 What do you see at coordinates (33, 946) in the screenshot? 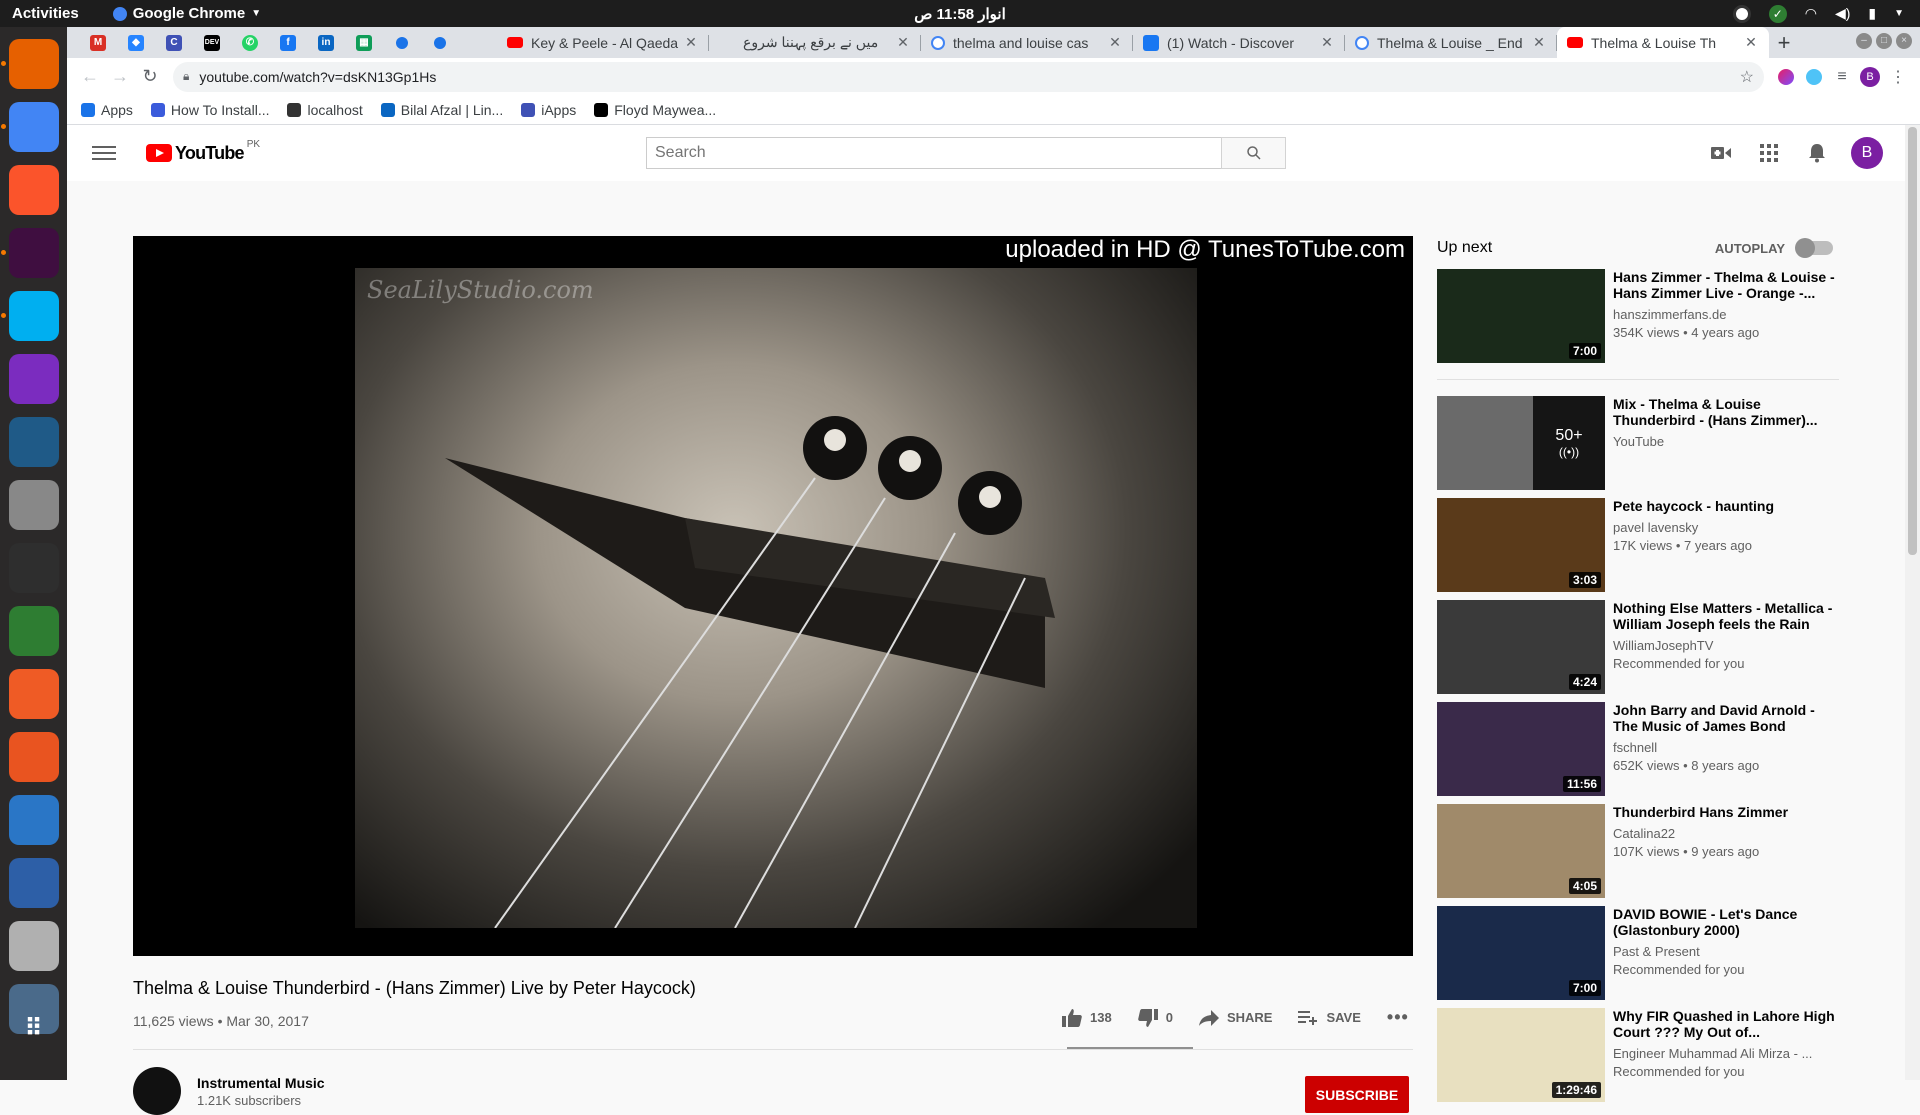
I see `dock-rhythmbox-icon` at bounding box center [33, 946].